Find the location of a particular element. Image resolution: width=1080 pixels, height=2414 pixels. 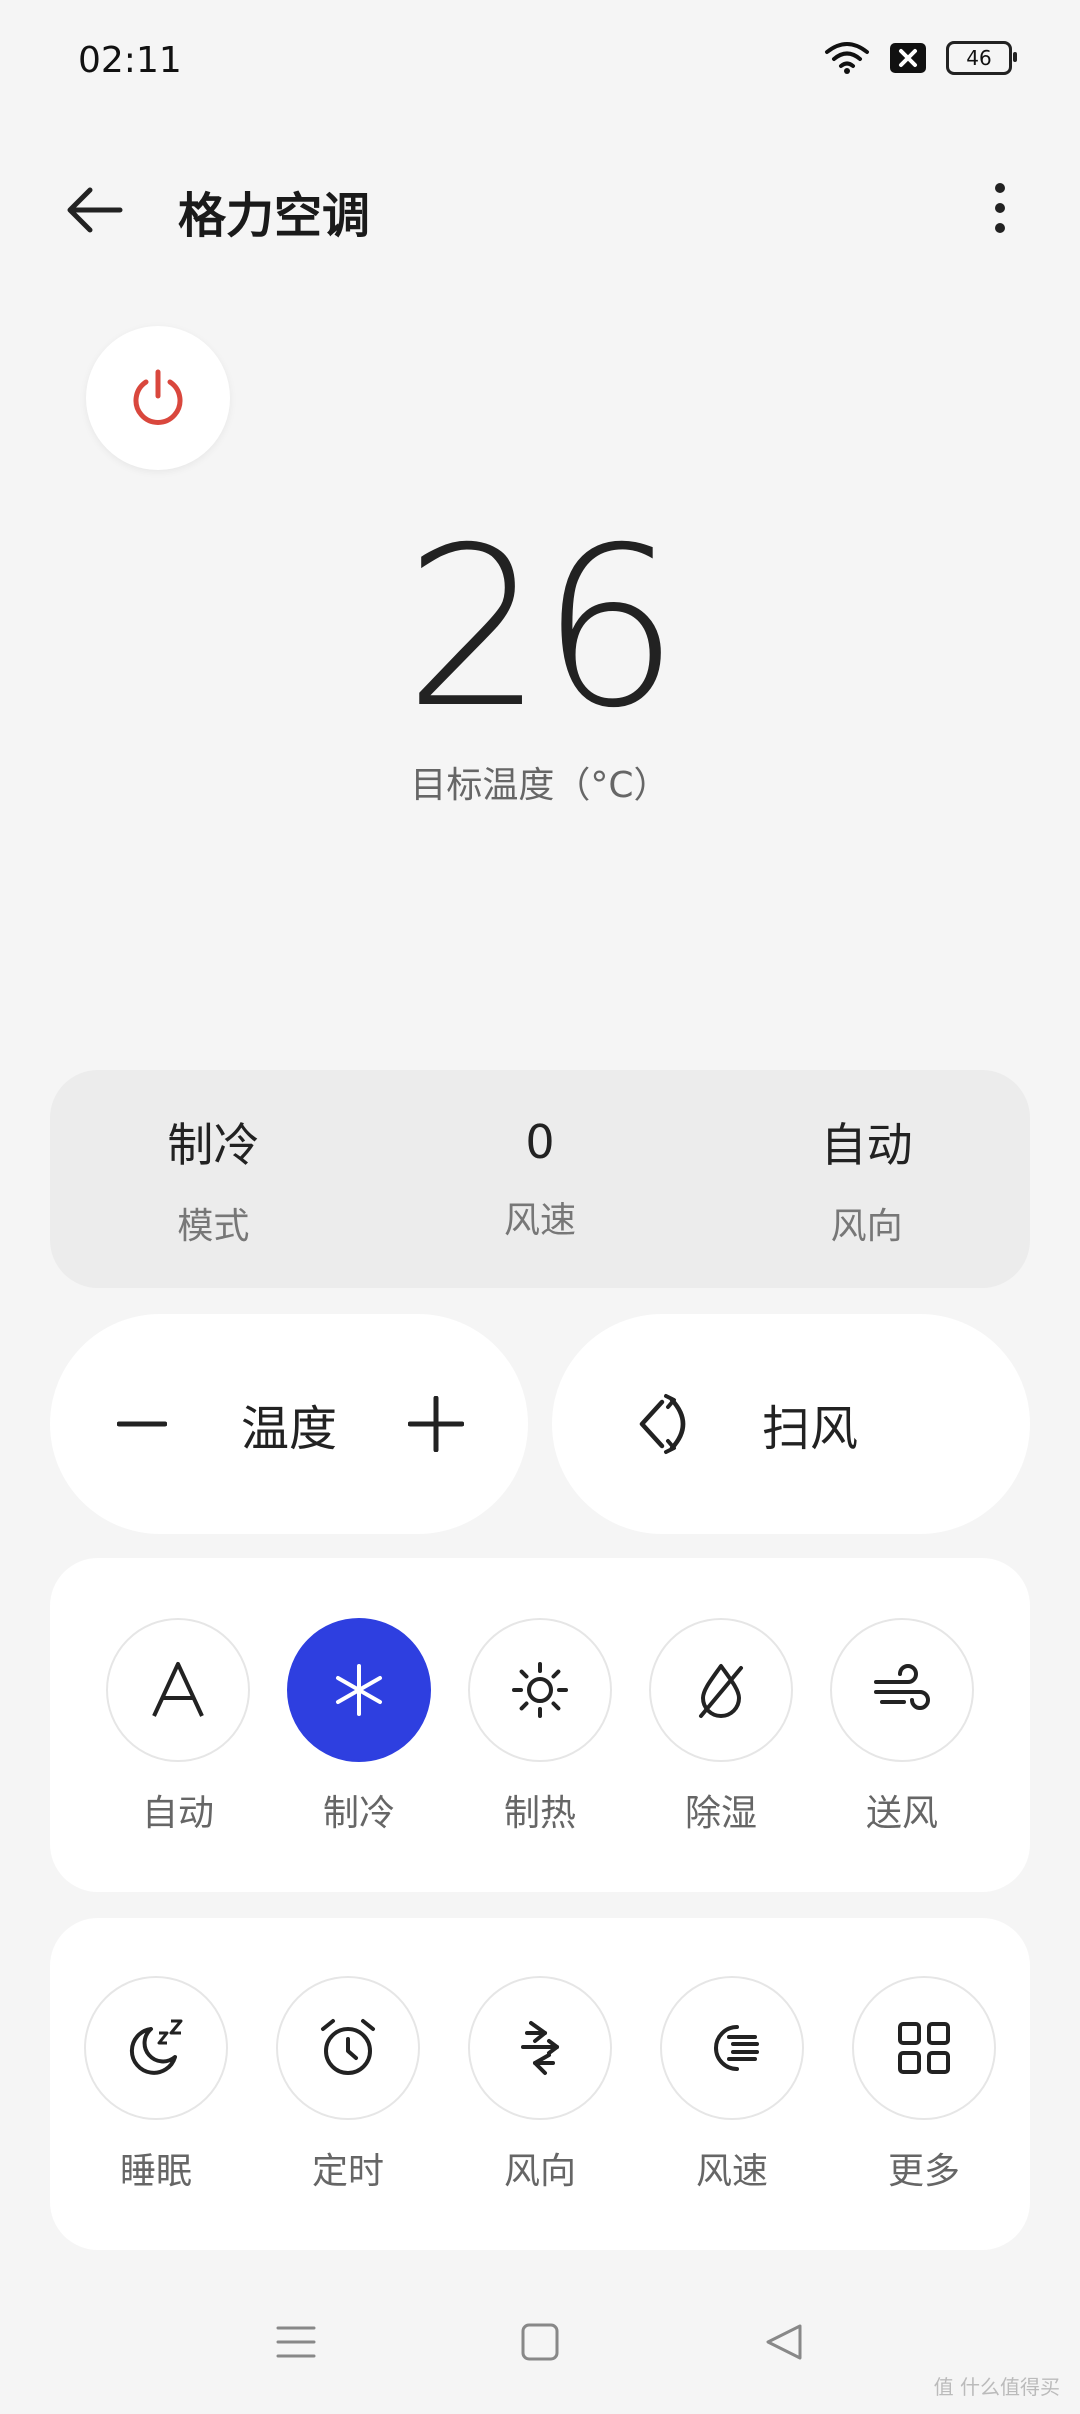

mode-auto-button: 自动 is located at coordinates (178, 1727).